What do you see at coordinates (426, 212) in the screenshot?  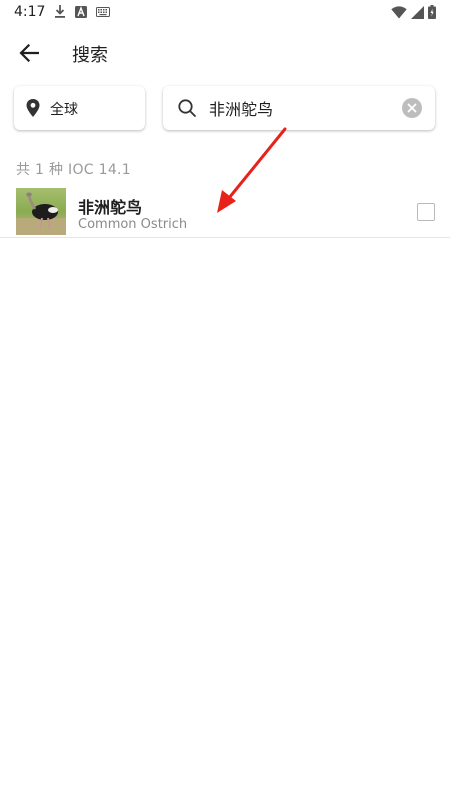 I see `select-checkbox` at bounding box center [426, 212].